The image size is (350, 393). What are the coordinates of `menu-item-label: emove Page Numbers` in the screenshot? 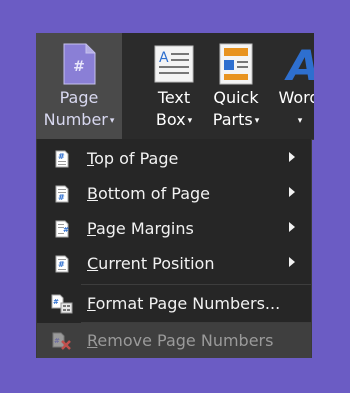 It's located at (185, 340).